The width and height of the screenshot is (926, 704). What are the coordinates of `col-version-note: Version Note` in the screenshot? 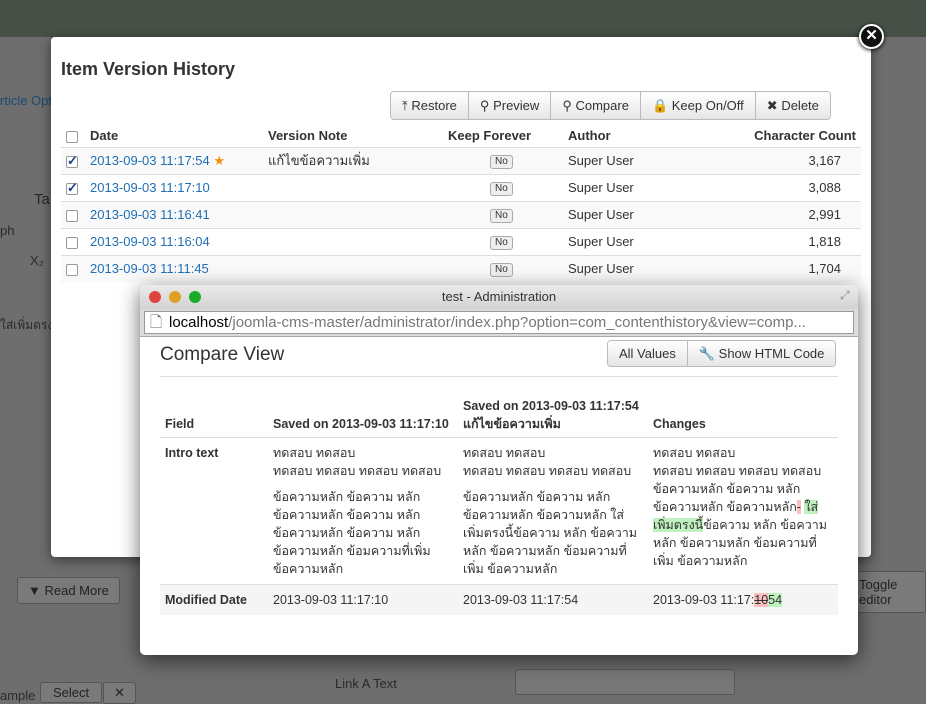 It's located at (353, 136).